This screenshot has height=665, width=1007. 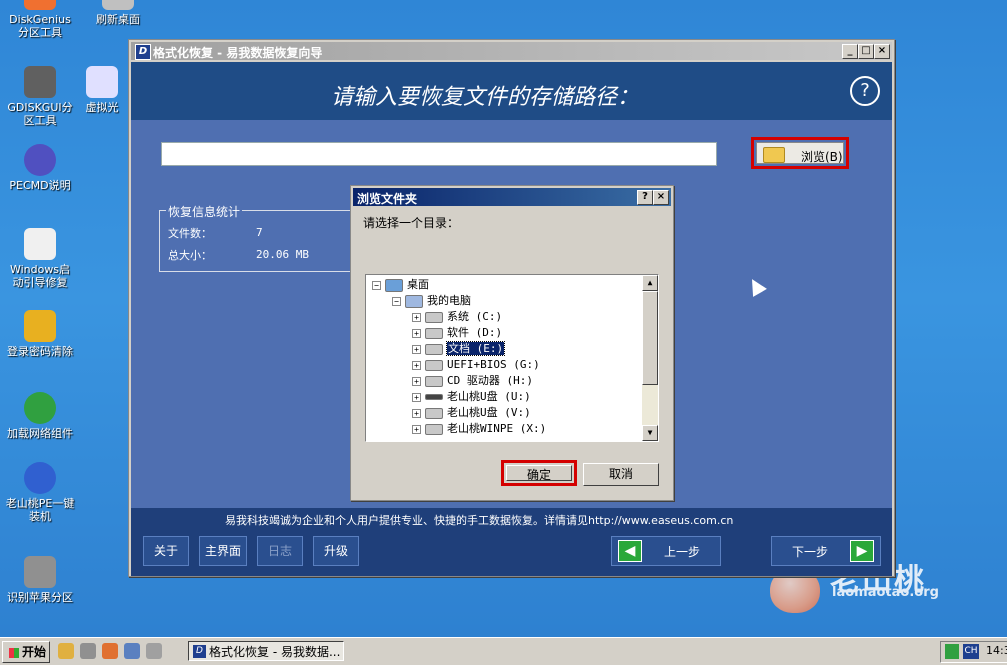 What do you see at coordinates (26, 652) in the screenshot?
I see `start-button: 开始` at bounding box center [26, 652].